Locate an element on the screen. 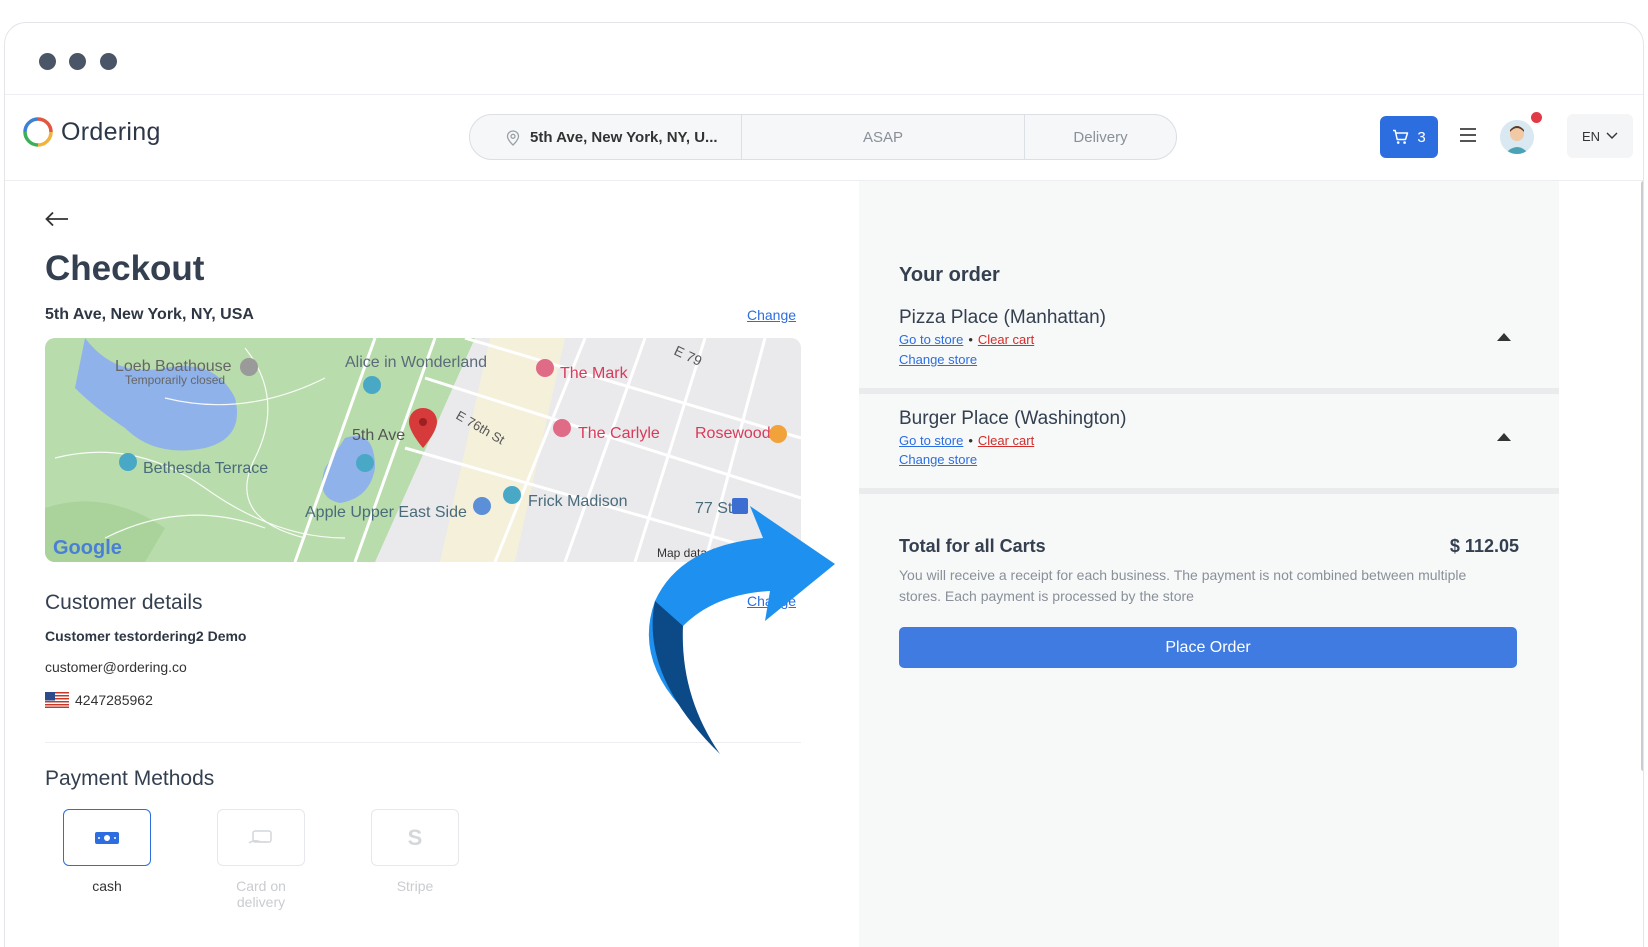 The width and height of the screenshot is (1648, 947). payment-label-cash: cash is located at coordinates (107, 886).